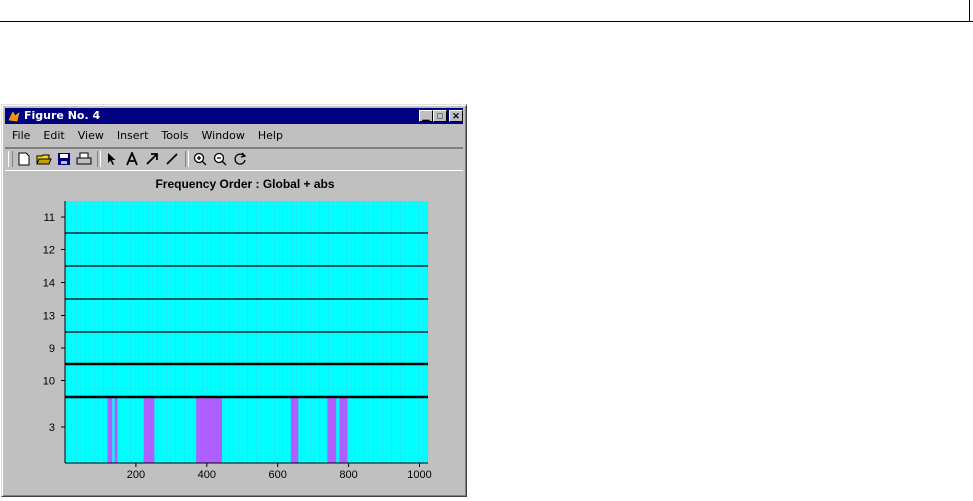  I want to click on x-tick-label: 200, so click(136, 475).